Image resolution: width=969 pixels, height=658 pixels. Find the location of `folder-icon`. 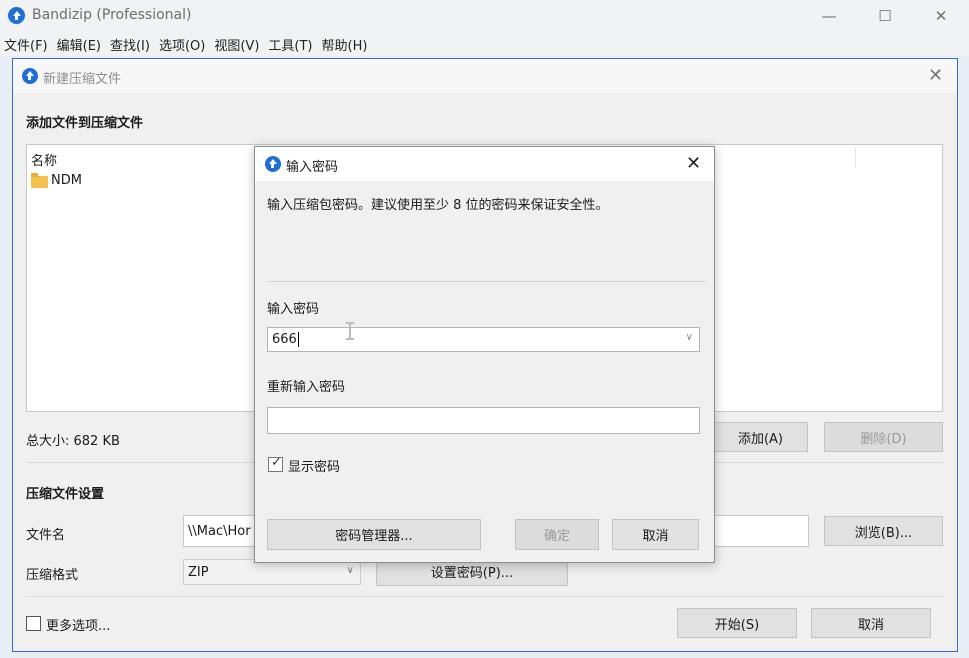

folder-icon is located at coordinates (39, 180).